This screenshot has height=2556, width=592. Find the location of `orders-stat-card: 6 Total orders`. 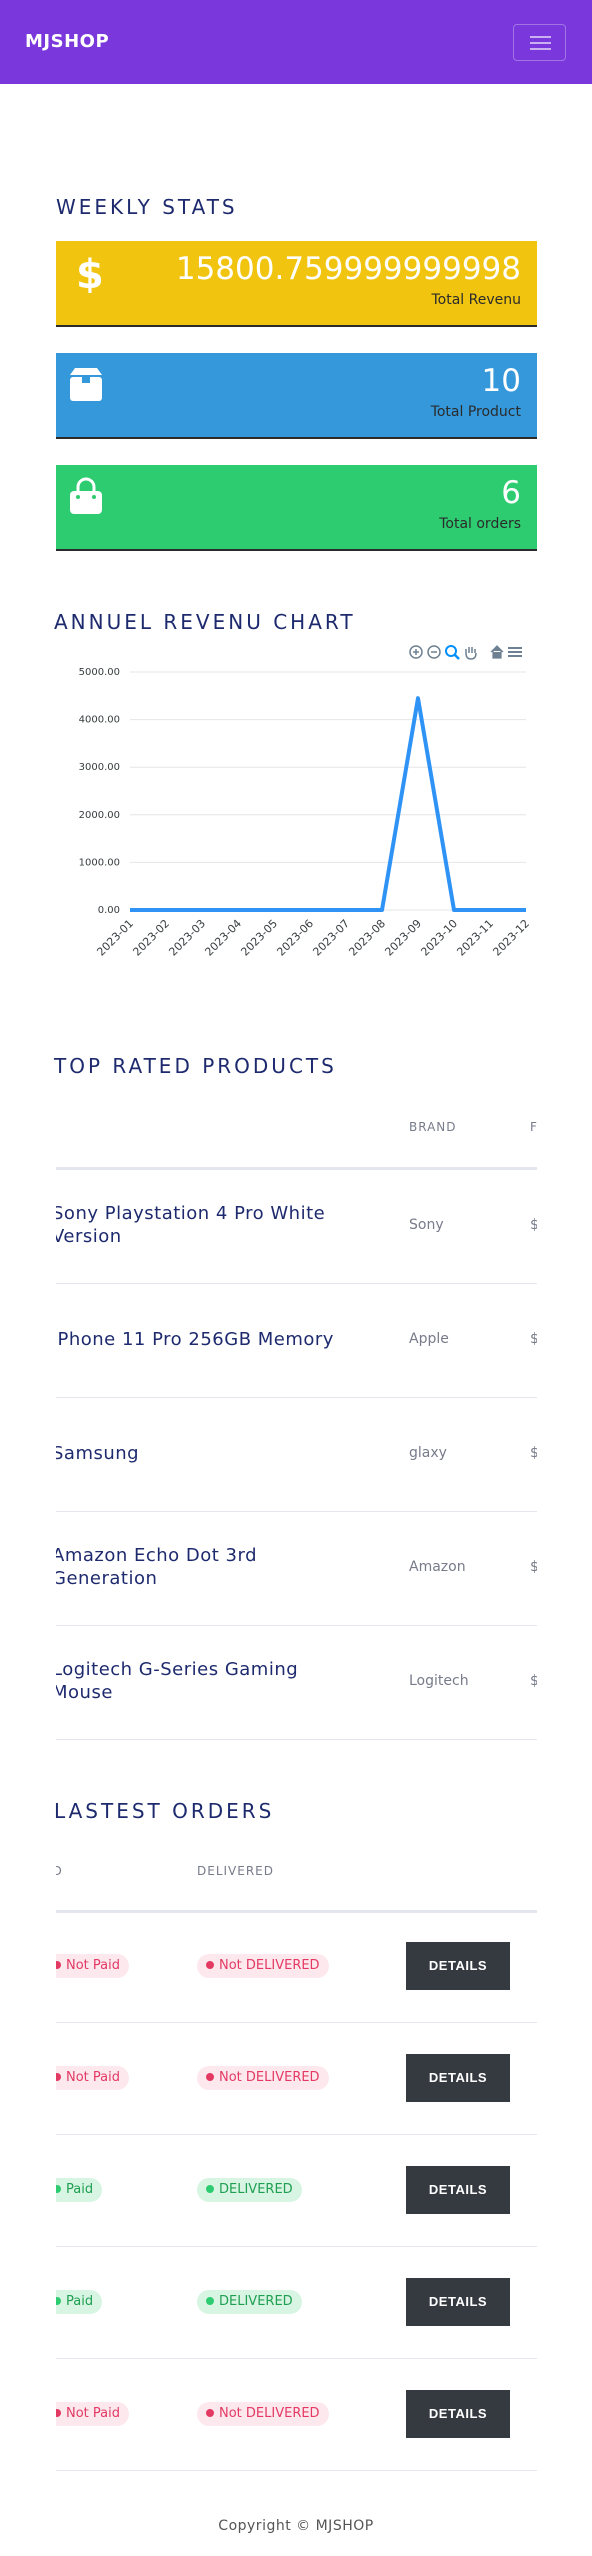

orders-stat-card: 6 Total orders is located at coordinates (296, 508).